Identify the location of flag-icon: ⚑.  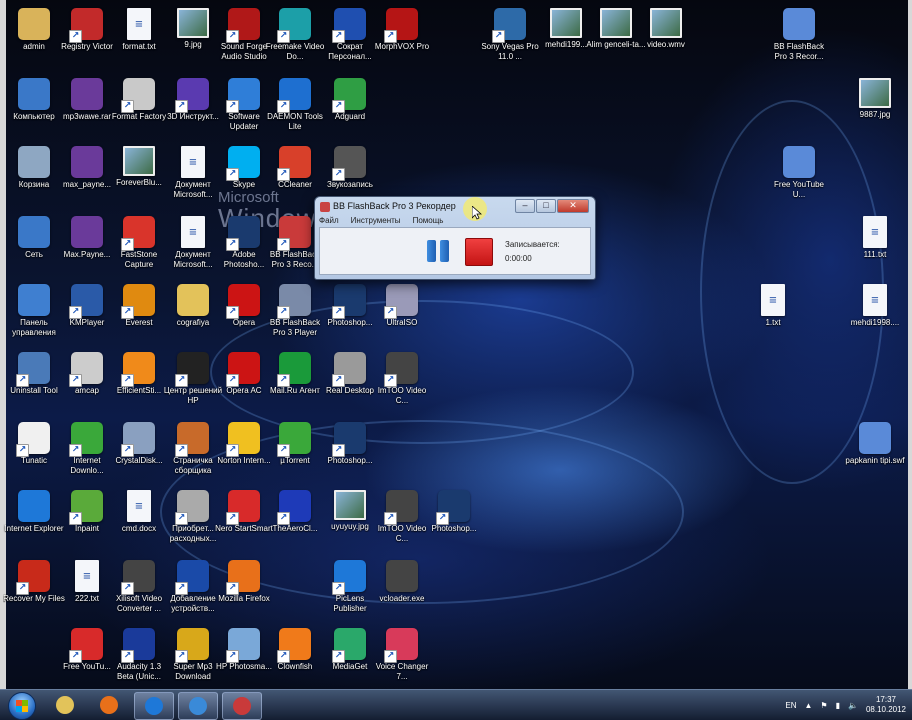
(823, 705).